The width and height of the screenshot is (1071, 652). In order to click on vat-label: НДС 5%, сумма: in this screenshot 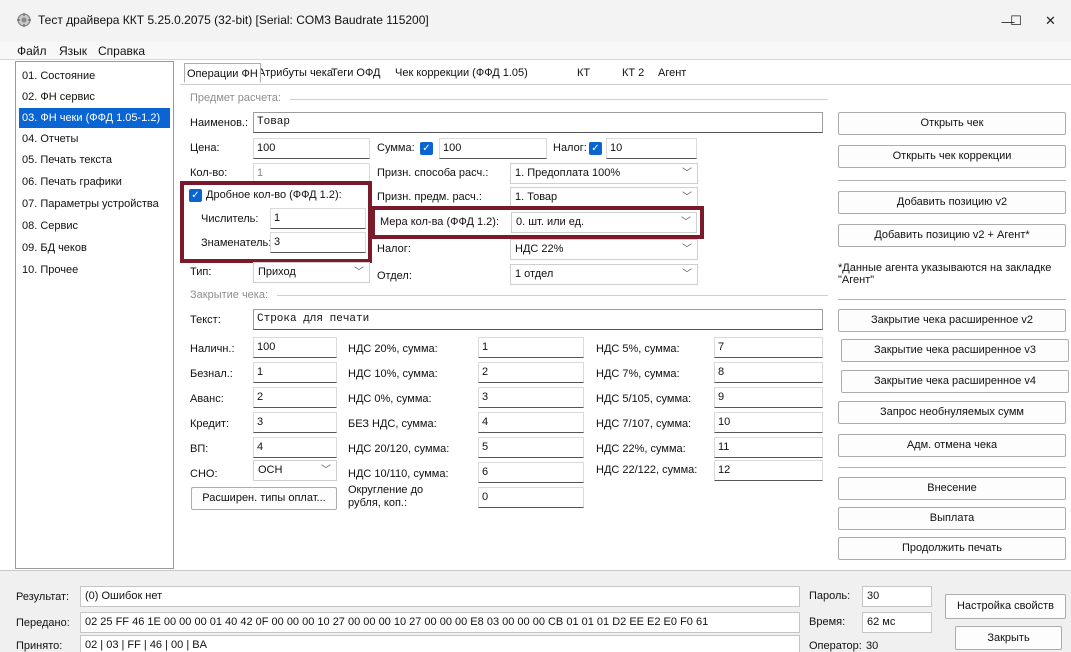, I will do `click(638, 349)`.